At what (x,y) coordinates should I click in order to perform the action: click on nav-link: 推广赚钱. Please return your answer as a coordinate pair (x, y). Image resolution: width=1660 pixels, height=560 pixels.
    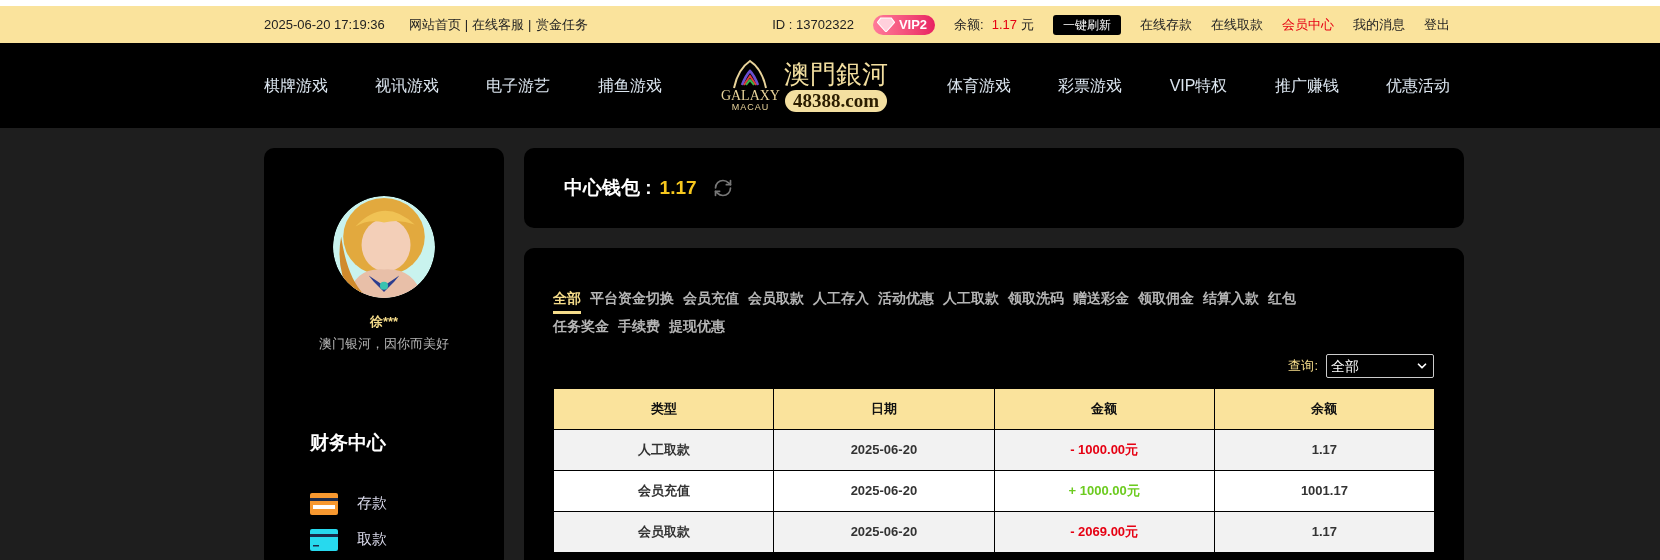
    Looking at the image, I should click on (1306, 85).